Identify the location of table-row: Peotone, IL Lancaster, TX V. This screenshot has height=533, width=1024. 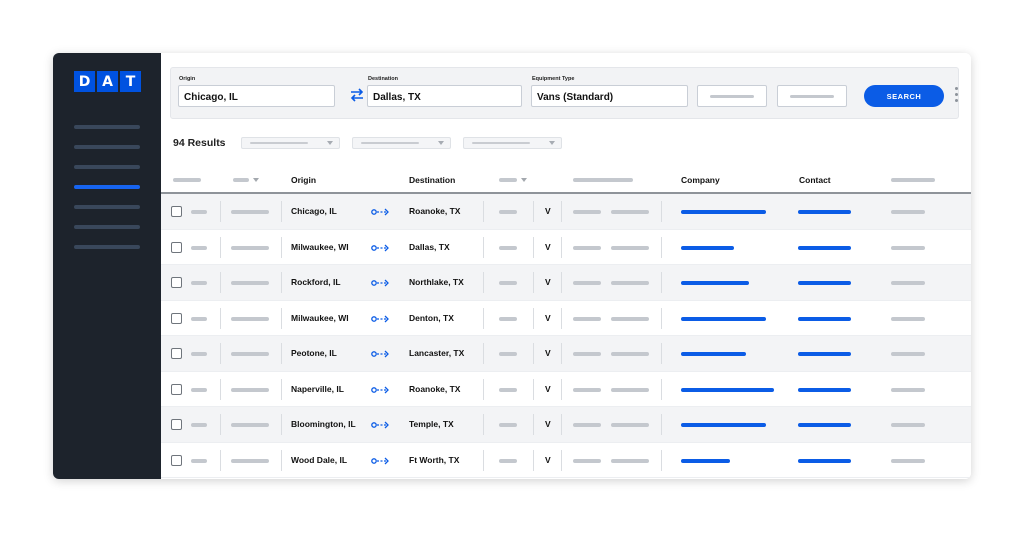
(566, 354).